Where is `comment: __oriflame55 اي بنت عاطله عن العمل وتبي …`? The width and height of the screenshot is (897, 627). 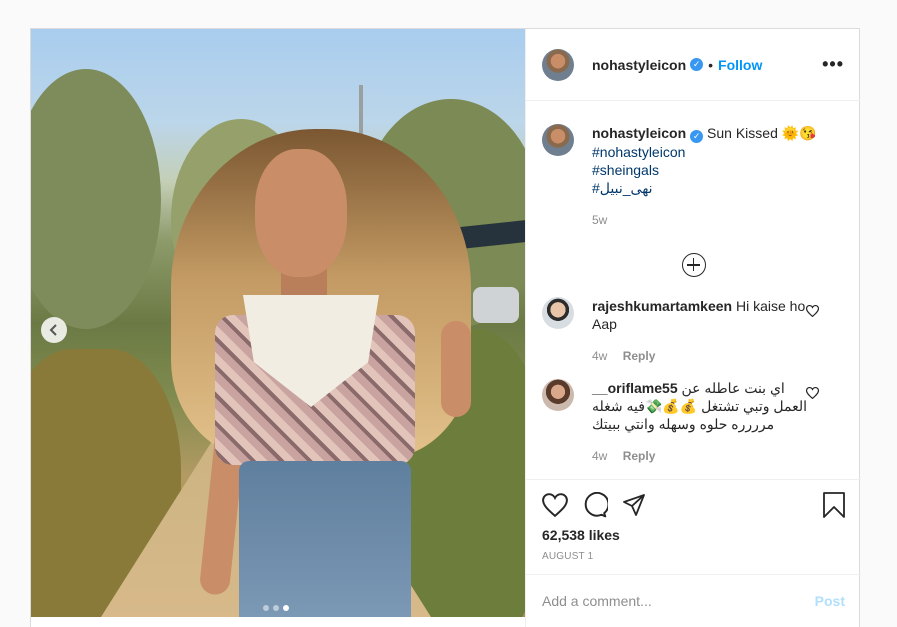 comment: __oriflame55 اي بنت عاطله عن العمل وتبي … is located at coordinates (693, 422).